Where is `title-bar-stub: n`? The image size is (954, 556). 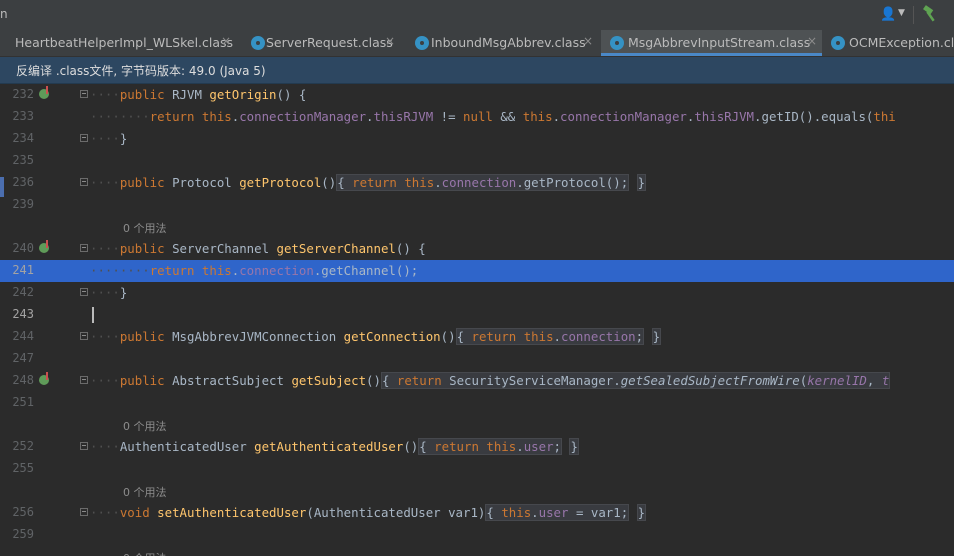 title-bar-stub: n is located at coordinates (4, 14).